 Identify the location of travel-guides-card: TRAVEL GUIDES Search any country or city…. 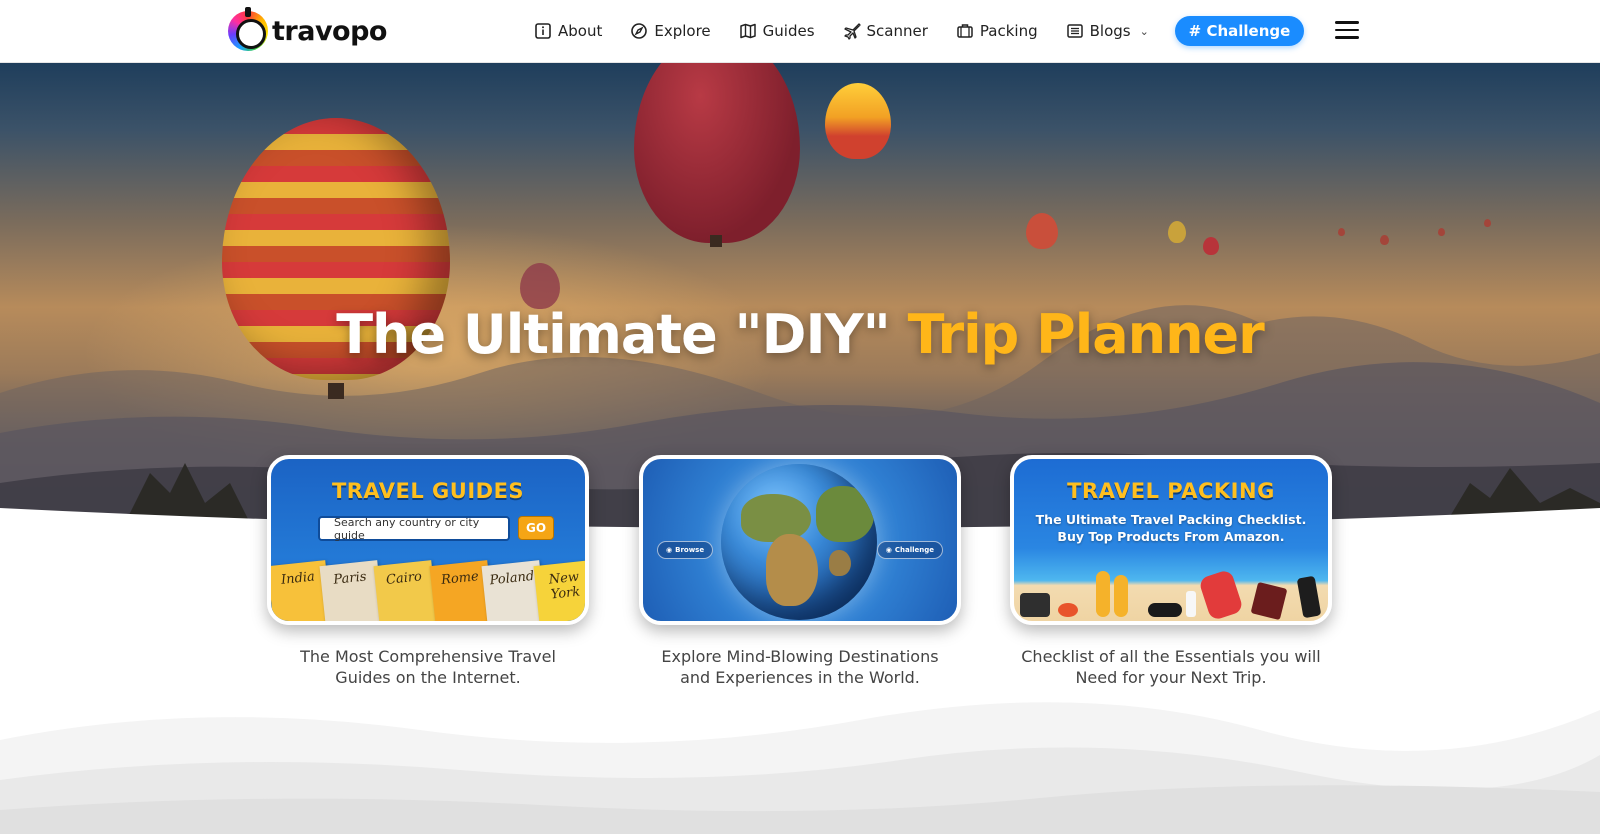
(428, 540).